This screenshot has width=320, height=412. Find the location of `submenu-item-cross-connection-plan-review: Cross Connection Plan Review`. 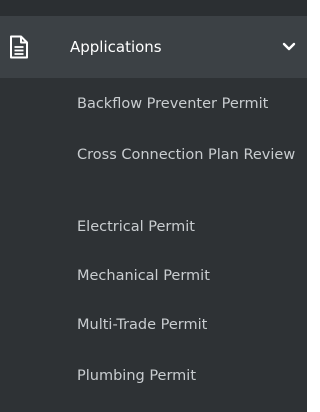

submenu-item-cross-connection-plan-review: Cross Connection Plan Review is located at coordinates (189, 155).